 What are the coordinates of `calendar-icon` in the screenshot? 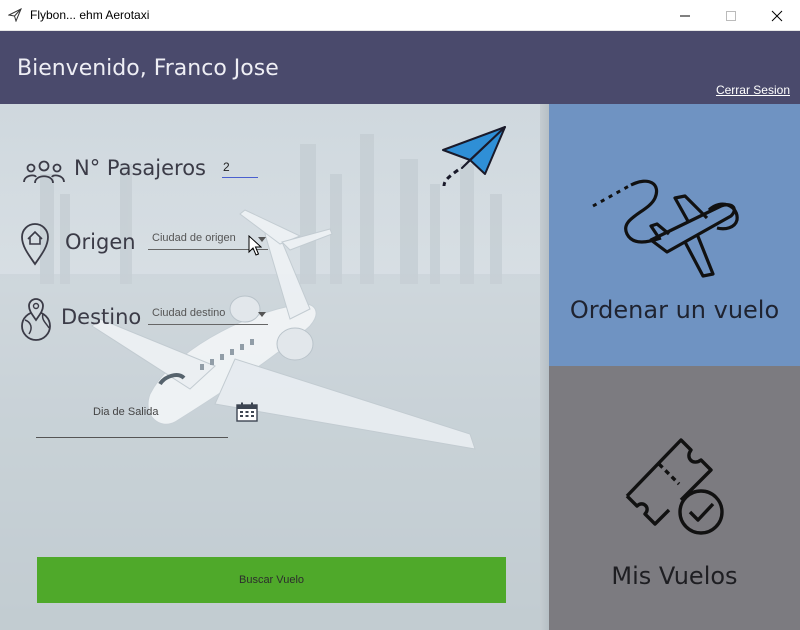 It's located at (247, 412).